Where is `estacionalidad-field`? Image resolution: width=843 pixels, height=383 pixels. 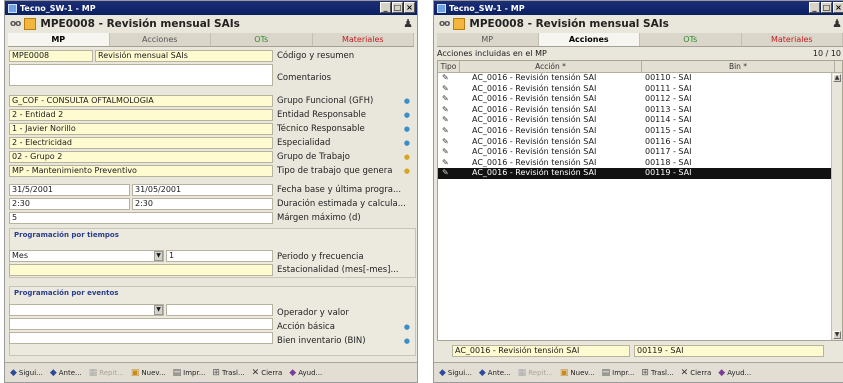 estacionalidad-field is located at coordinates (141, 270).